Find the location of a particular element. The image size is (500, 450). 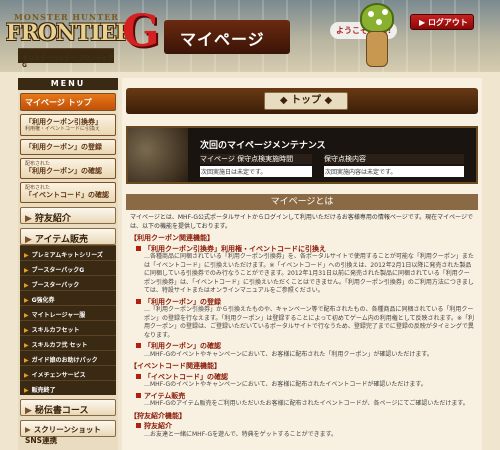

item-sale-label: アイテム販売 is located at coordinates (61, 240).